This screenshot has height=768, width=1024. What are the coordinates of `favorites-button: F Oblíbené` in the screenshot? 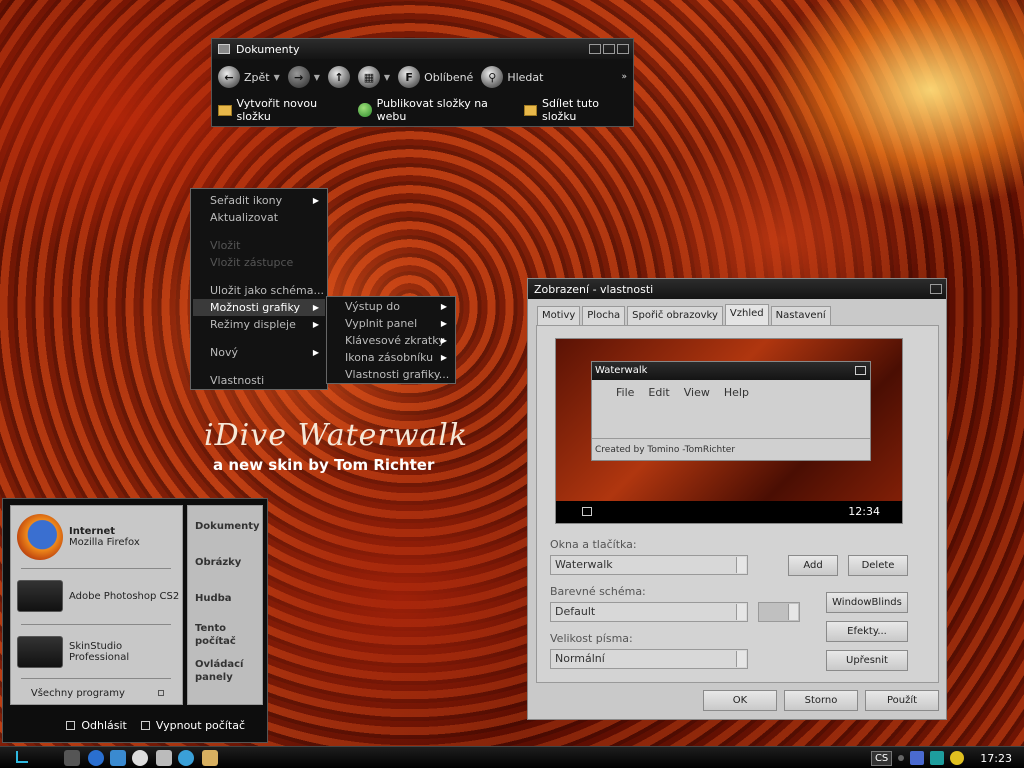 It's located at (435, 77).